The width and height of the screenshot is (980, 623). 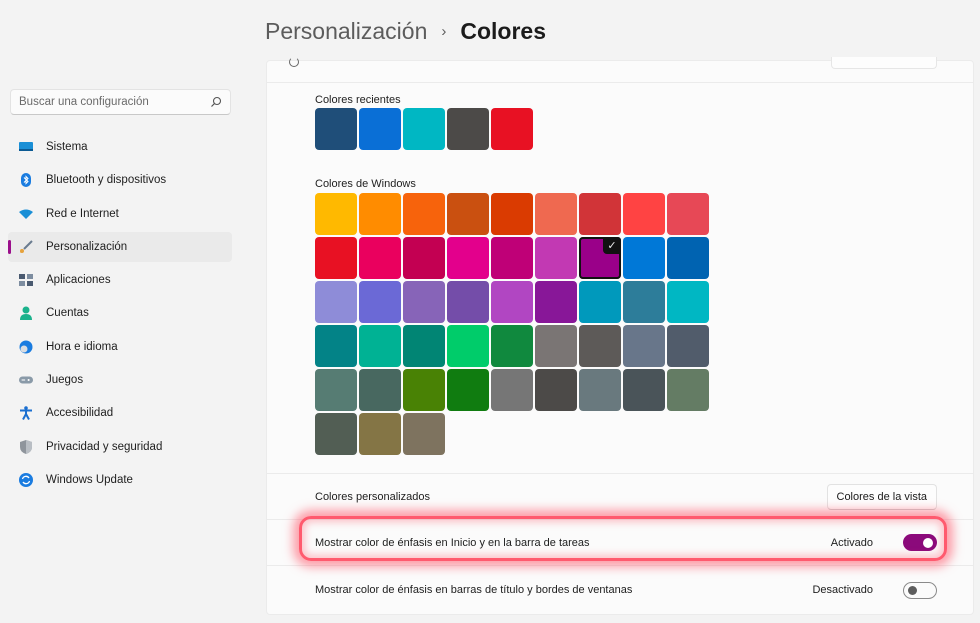 I want to click on sidebar-item-juegos: Juegos, so click(x=120, y=380).